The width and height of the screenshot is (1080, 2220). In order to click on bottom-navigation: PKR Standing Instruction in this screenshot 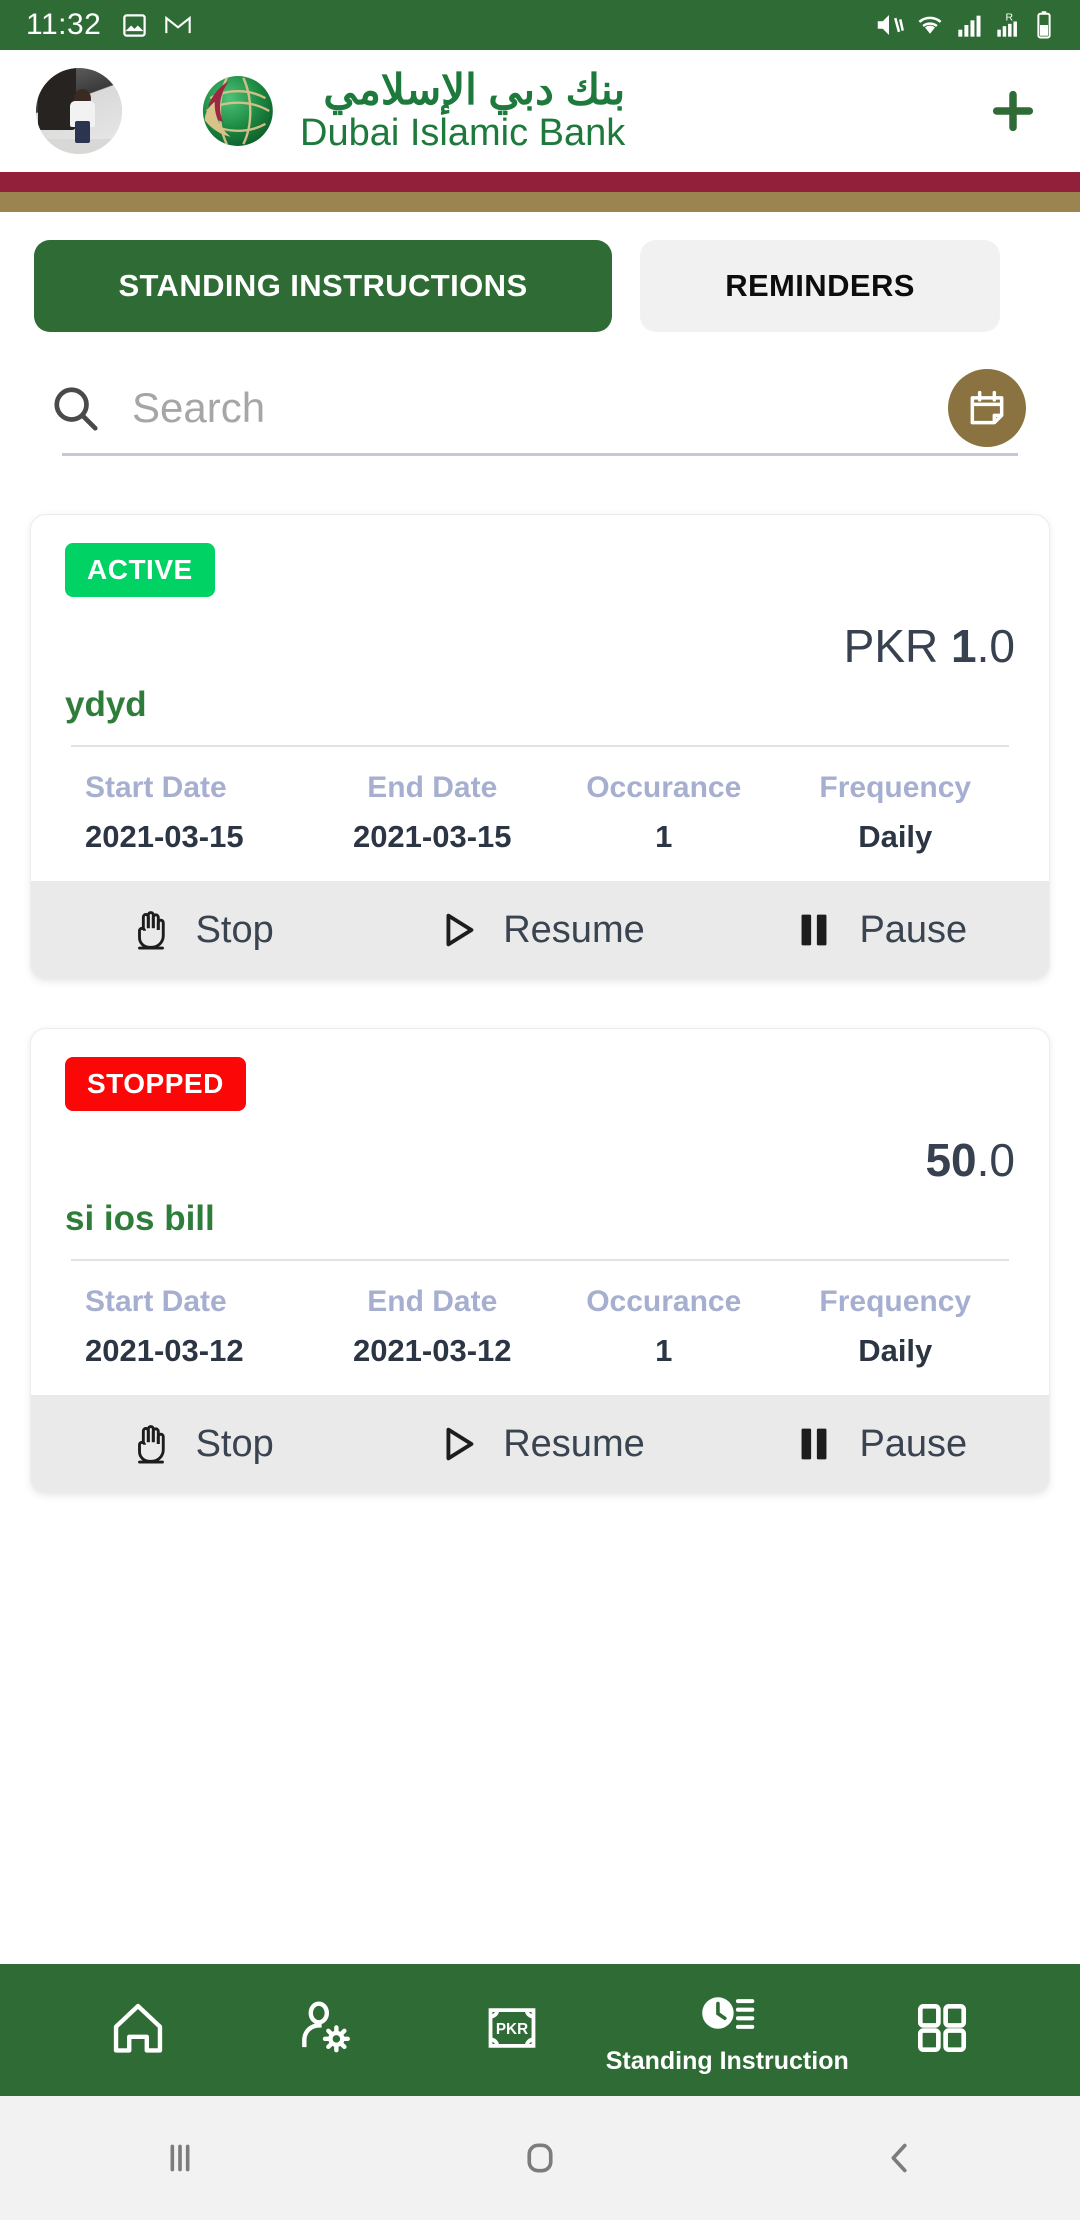, I will do `click(540, 2030)`.